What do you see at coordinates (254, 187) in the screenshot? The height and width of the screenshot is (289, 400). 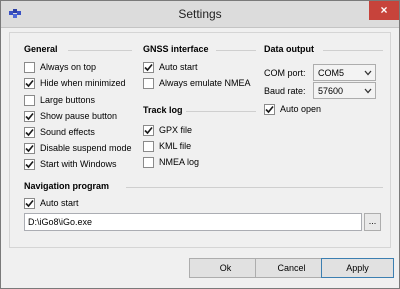 I see `navigation-group-line` at bounding box center [254, 187].